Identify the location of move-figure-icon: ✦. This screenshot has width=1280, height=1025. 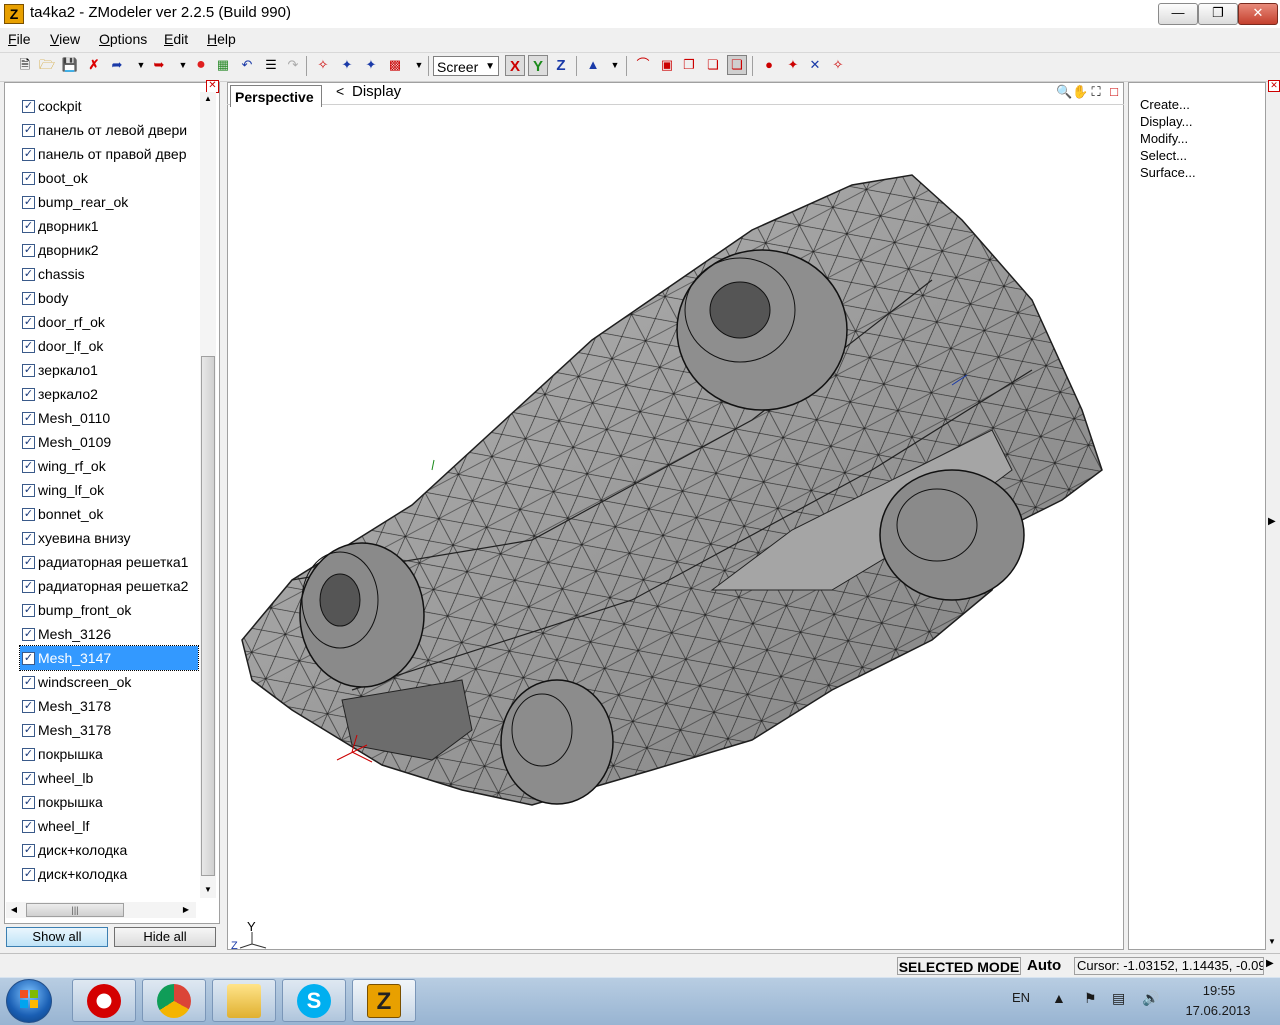
(371, 65).